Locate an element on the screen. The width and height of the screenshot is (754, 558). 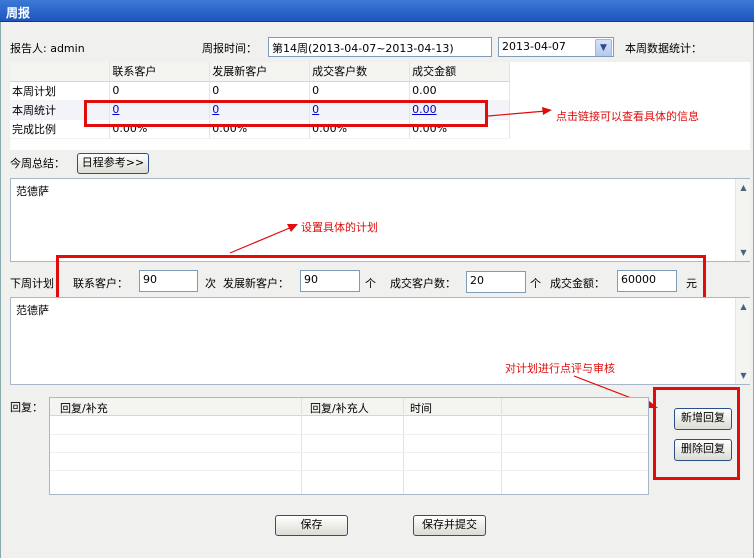
summary-scrollbar: ▲ ▼ is located at coordinates (742, 220).